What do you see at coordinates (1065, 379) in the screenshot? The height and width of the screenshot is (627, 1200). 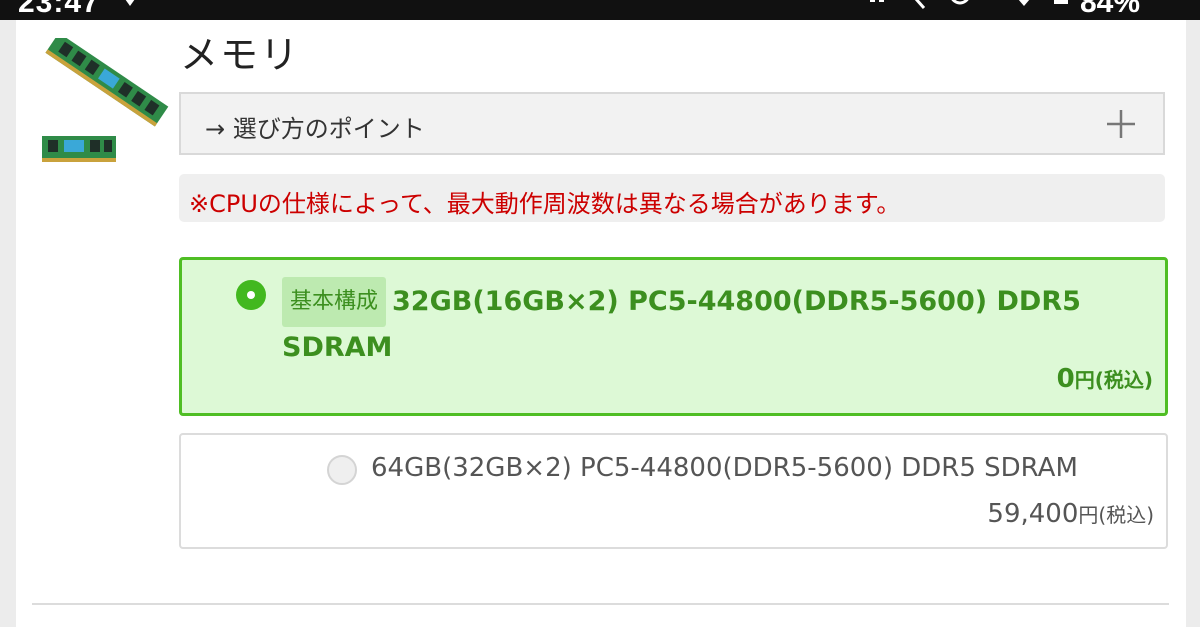 I see `price-value: 0` at bounding box center [1065, 379].